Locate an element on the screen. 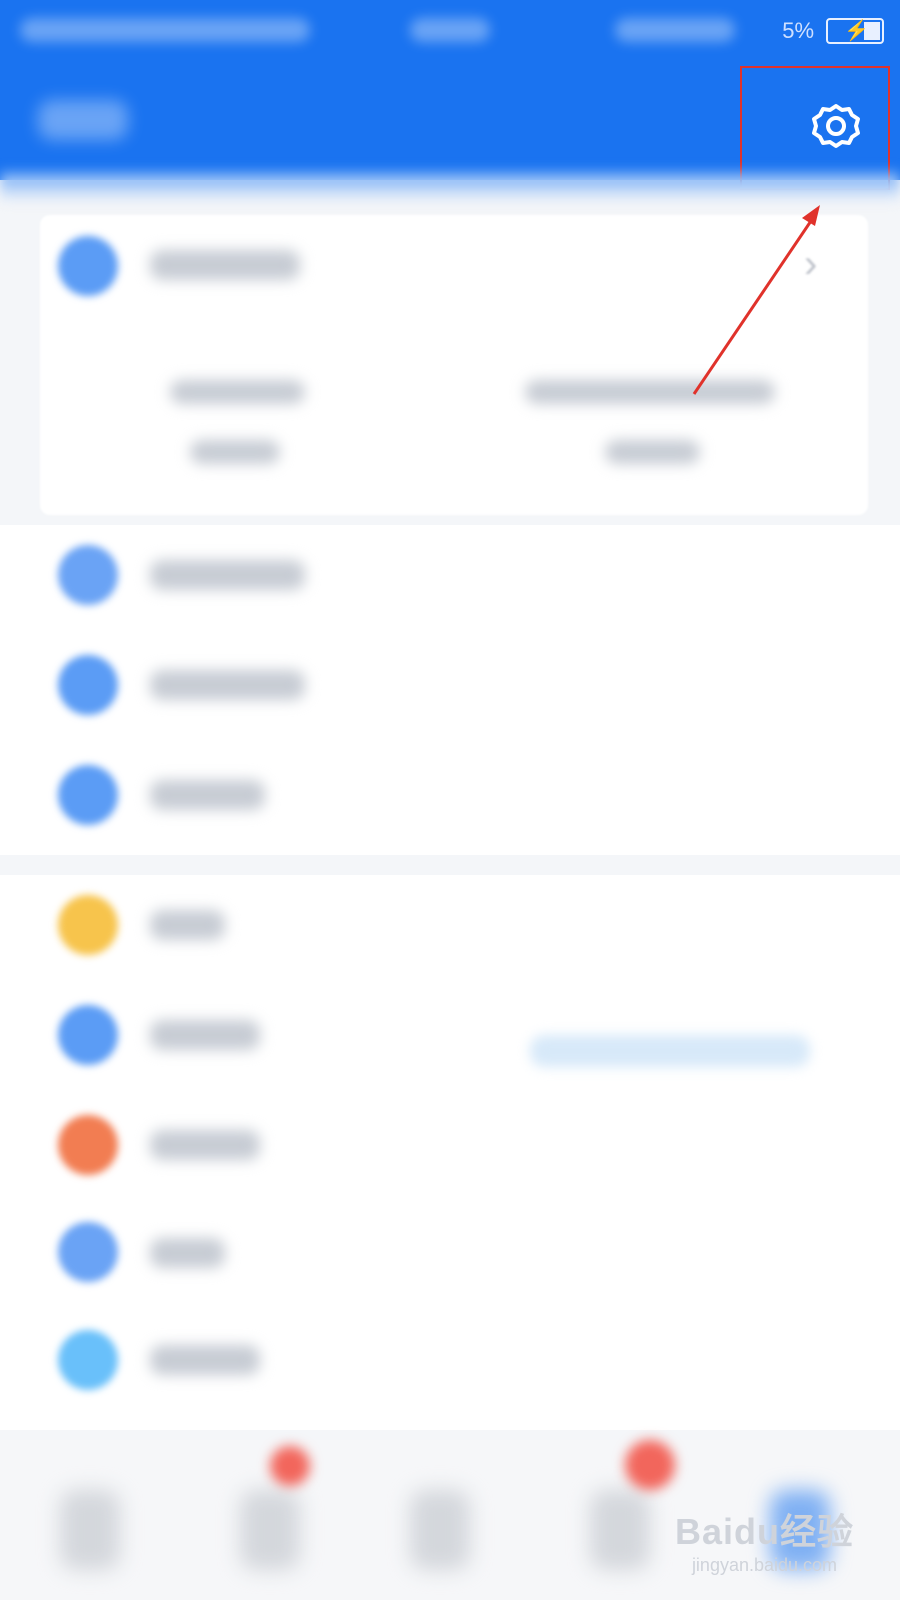 The width and height of the screenshot is (900, 1600). menu-item-7-label is located at coordinates (187, 1253).